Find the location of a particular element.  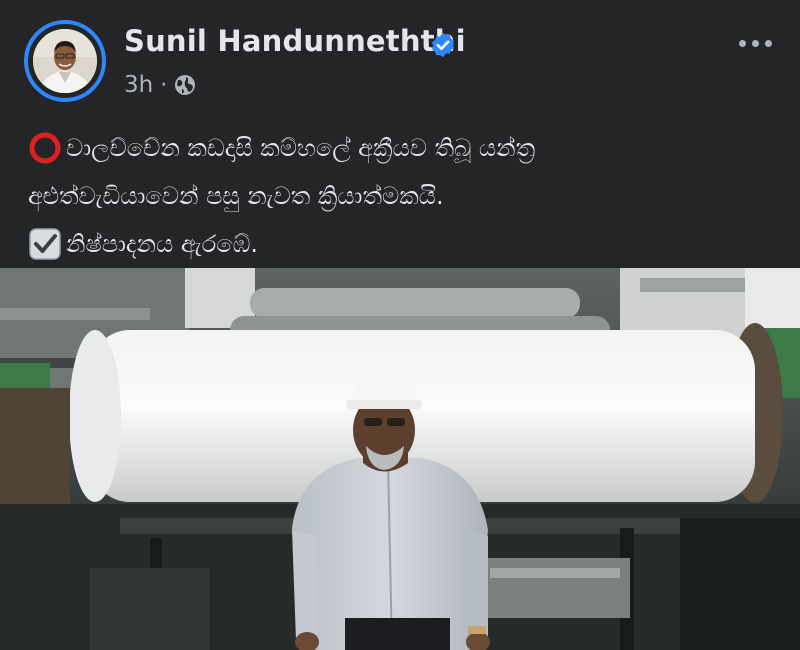

check-box-icon is located at coordinates (45, 244).